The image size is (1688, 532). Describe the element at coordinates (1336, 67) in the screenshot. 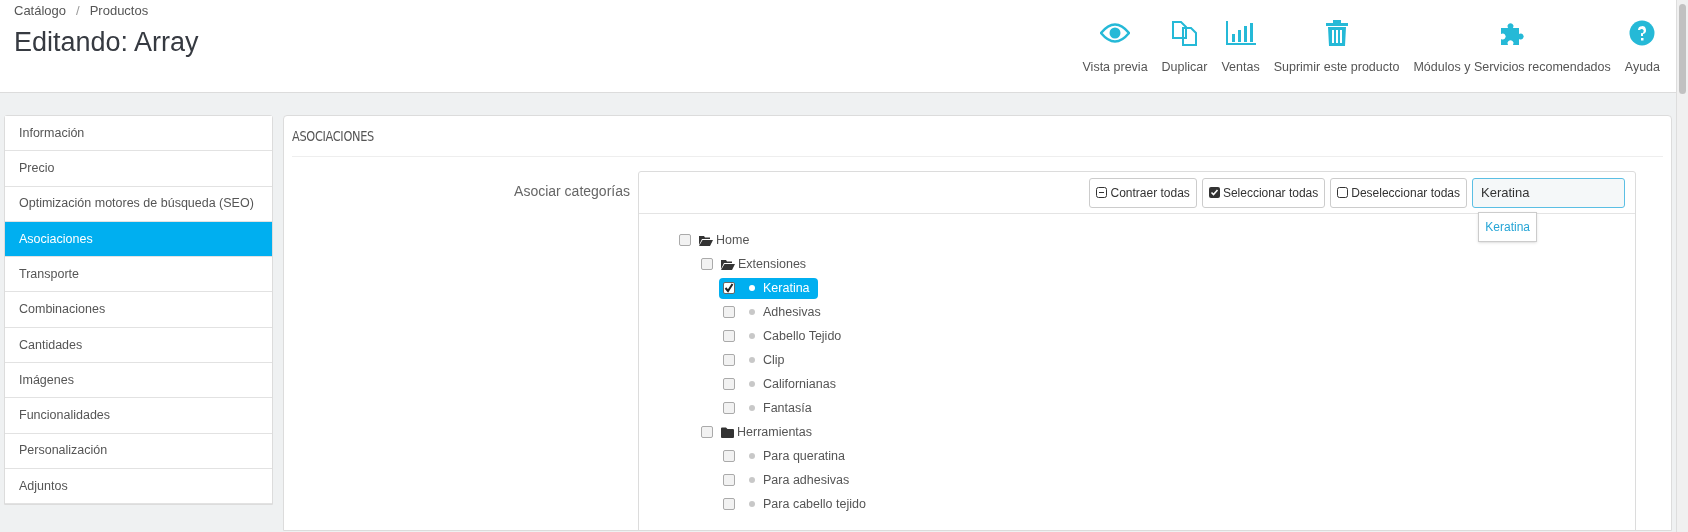

I see `action-link: Suprimir este producto` at that location.